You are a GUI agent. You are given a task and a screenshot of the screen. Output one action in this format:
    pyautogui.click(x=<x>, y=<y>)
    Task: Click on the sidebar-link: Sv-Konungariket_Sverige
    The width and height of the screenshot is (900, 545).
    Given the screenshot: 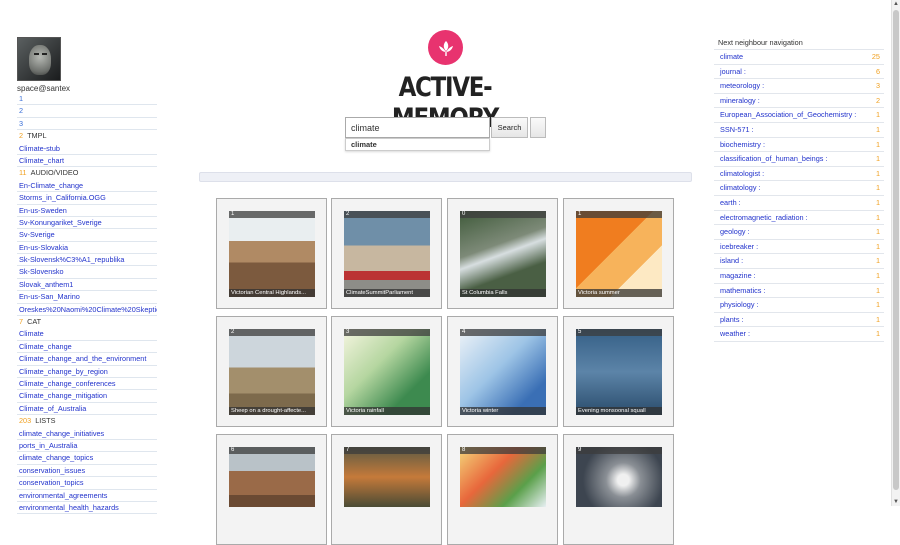 What is the action you would take?
    pyautogui.click(x=87, y=223)
    